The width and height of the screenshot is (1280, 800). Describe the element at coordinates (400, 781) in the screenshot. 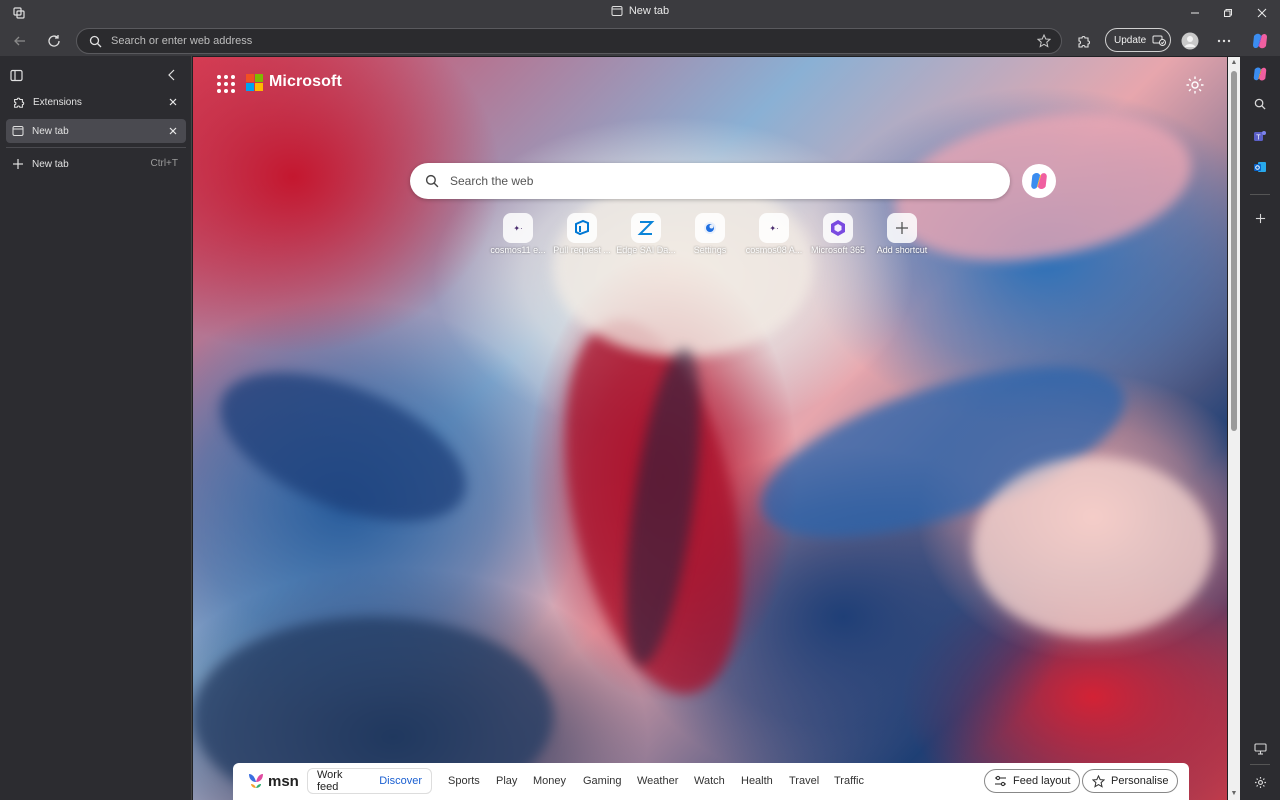

I see `discover-tab: Discover` at that location.